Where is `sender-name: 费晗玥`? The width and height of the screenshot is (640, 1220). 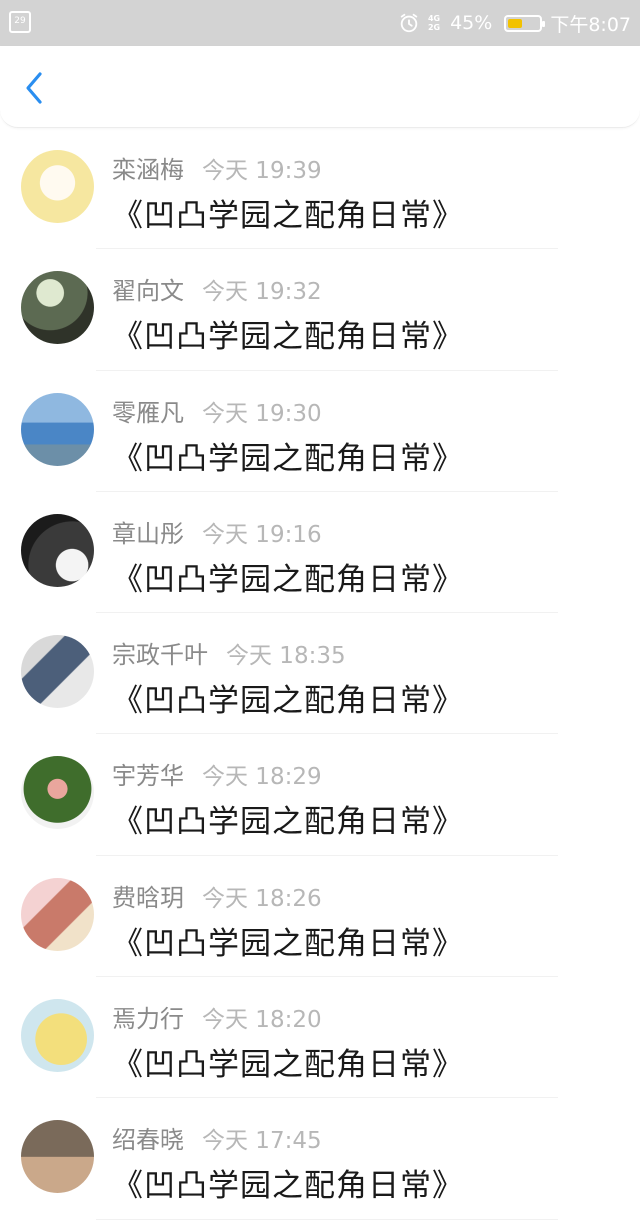 sender-name: 费晗玥 is located at coordinates (148, 897).